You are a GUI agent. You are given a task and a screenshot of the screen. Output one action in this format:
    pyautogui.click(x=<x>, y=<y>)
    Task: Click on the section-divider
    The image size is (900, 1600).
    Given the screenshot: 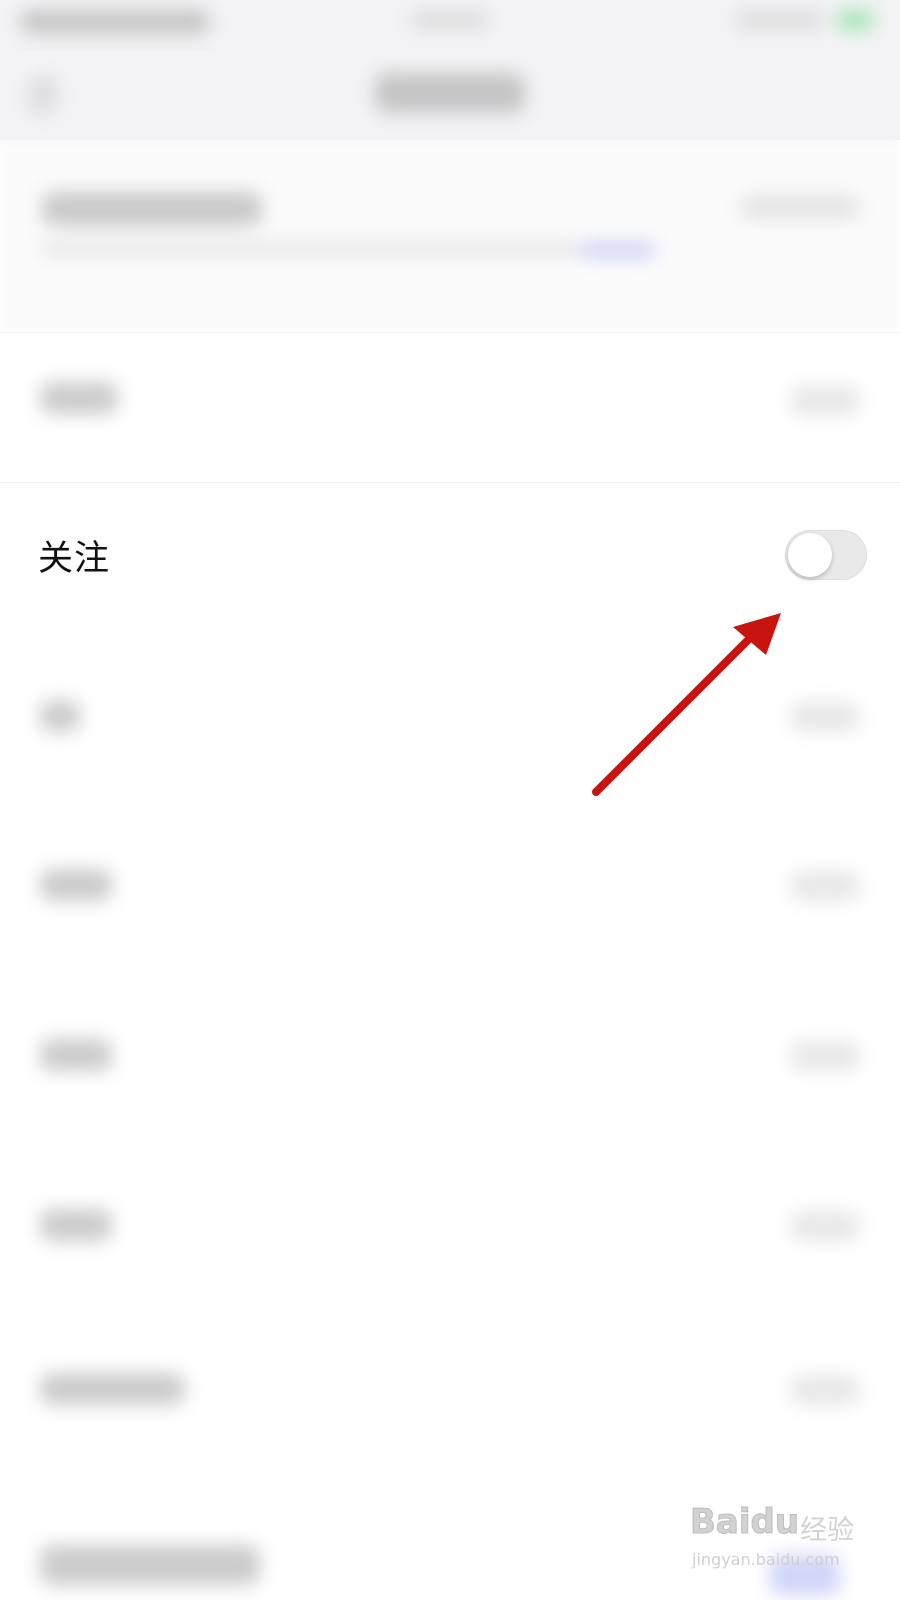 What is the action you would take?
    pyautogui.click(x=450, y=332)
    